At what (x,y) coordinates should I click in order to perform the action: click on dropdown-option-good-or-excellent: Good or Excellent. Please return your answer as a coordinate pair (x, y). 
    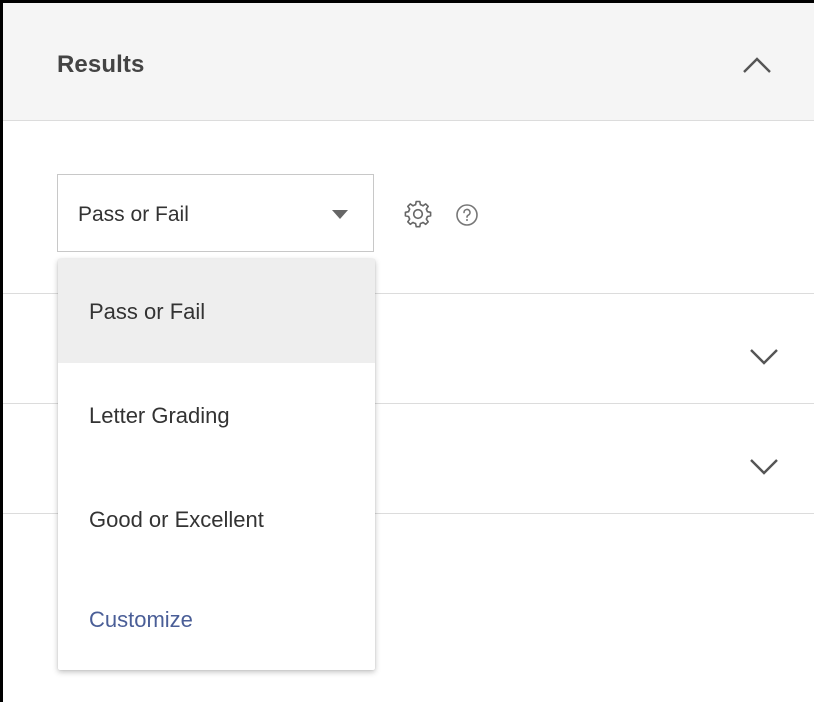
    Looking at the image, I should click on (216, 519).